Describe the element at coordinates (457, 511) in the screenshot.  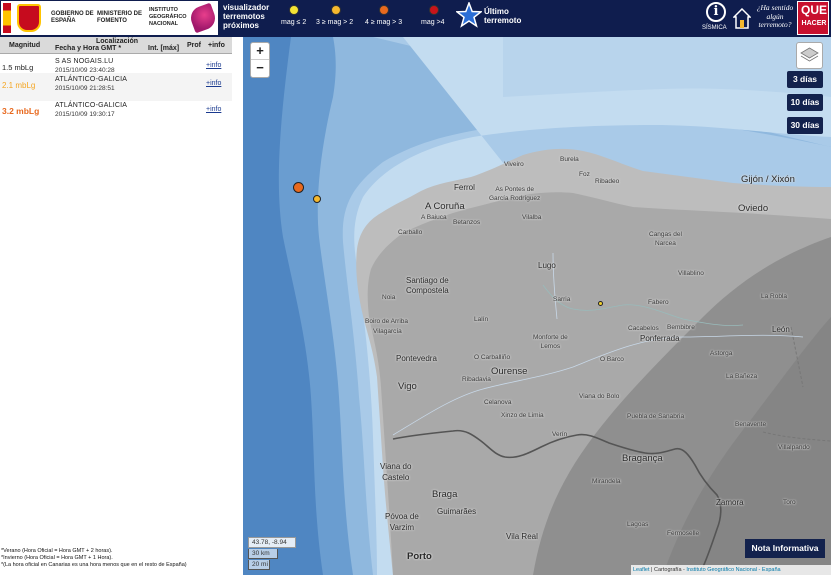
I see `place-guimaraes: Guimarães` at that location.